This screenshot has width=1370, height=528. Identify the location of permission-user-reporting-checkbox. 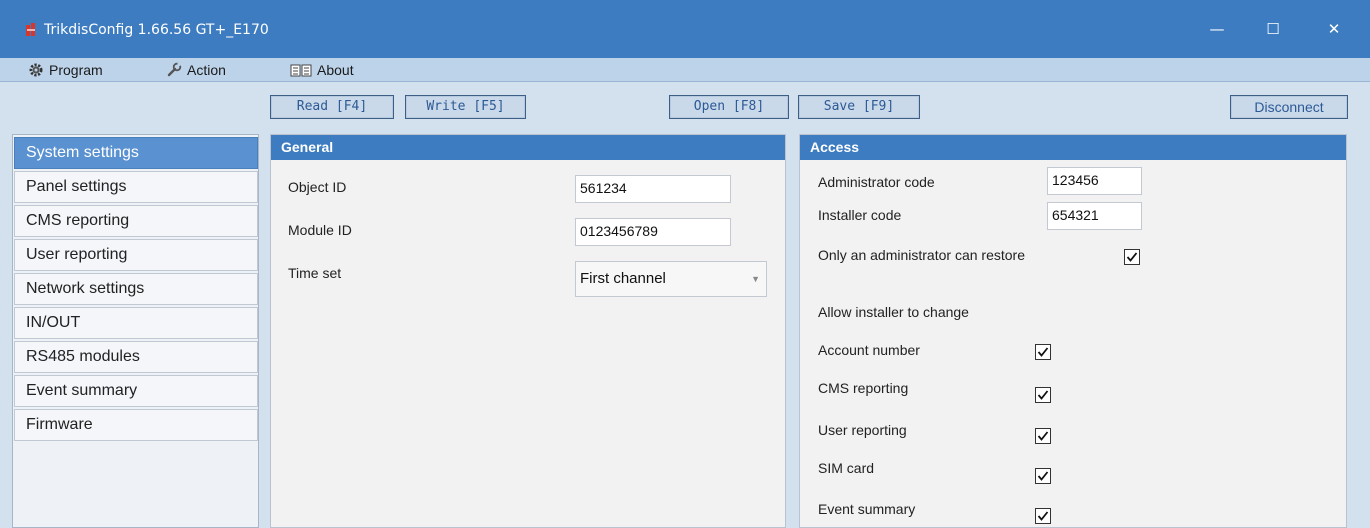
(1043, 436).